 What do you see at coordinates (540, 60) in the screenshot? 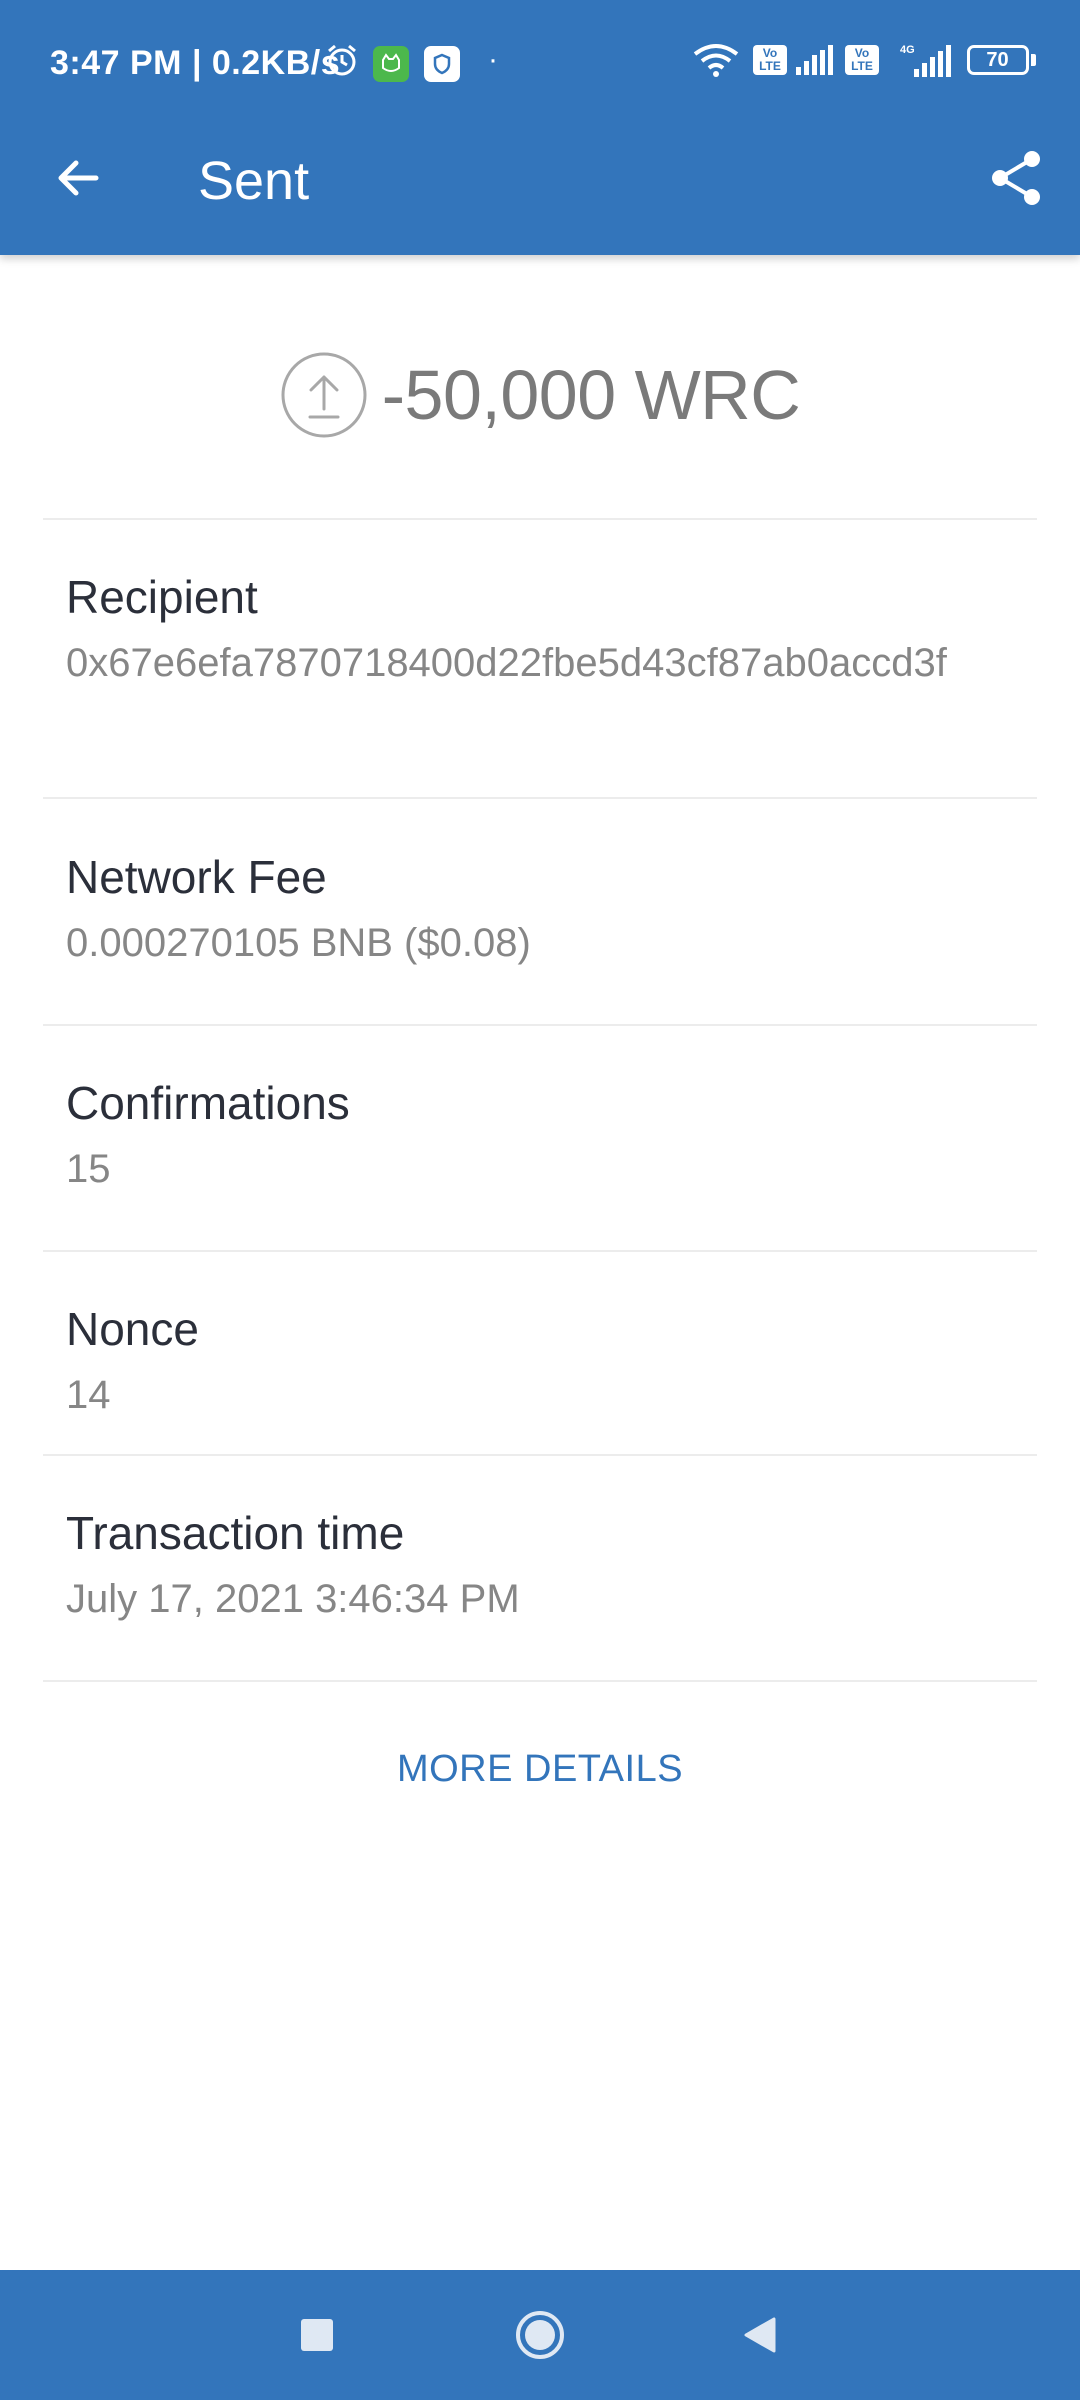
I see `status-bar: 3:47 PM | 0.2KB/s · Vo LTE Vo LTE 4G 70` at bounding box center [540, 60].